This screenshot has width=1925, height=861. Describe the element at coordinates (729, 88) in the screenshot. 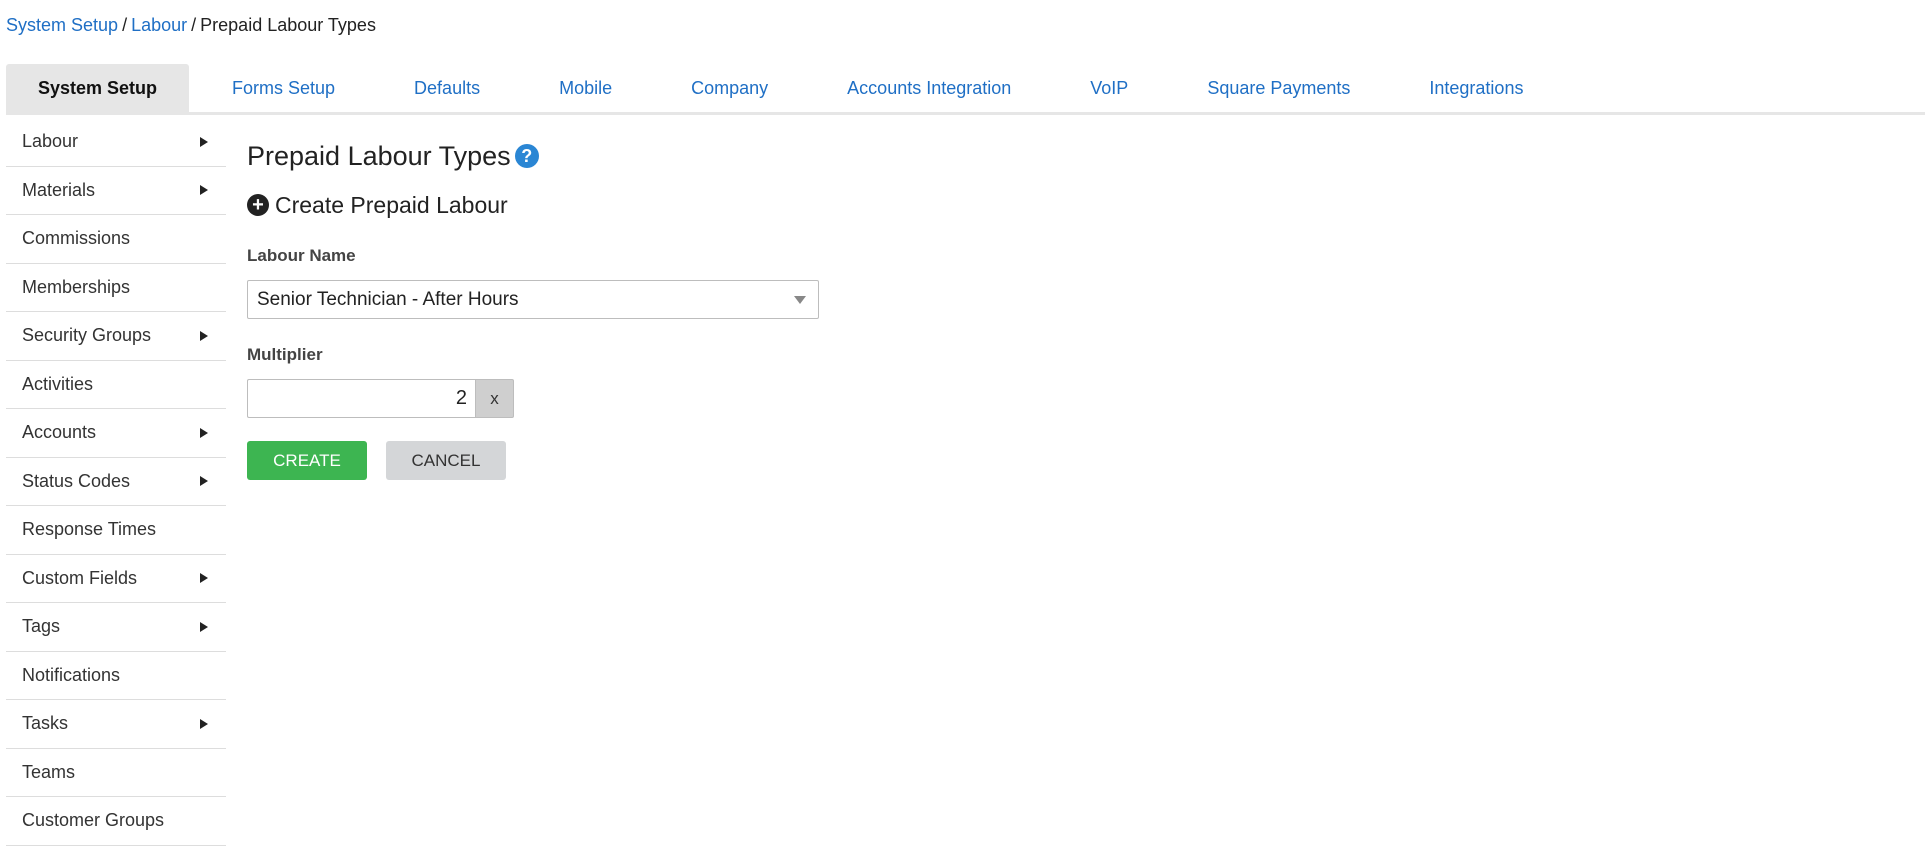

I see `tab-company: Company` at that location.